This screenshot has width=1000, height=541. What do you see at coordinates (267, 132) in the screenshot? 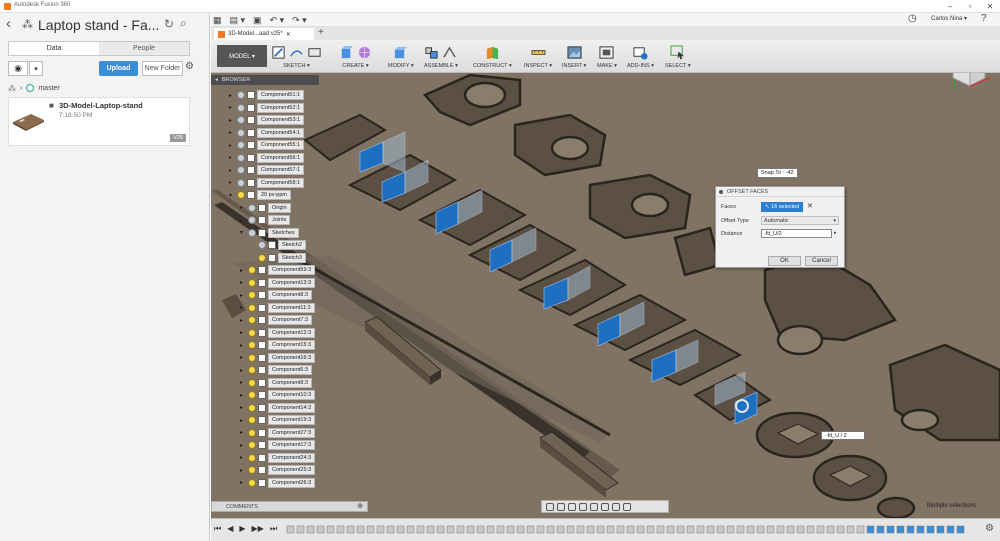
I see `tree-item-component: ▸ Component54:1` at bounding box center [267, 132].